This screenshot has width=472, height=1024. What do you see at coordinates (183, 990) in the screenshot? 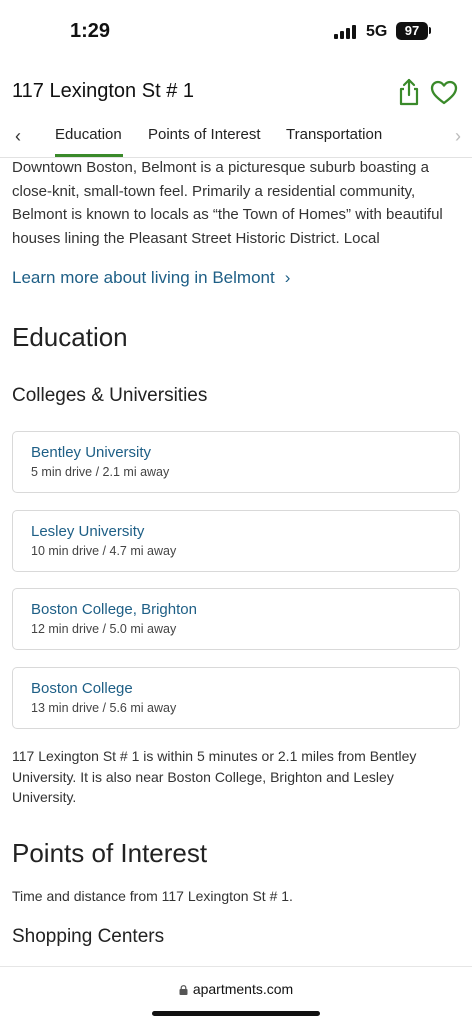
I see `lock-icon` at bounding box center [183, 990].